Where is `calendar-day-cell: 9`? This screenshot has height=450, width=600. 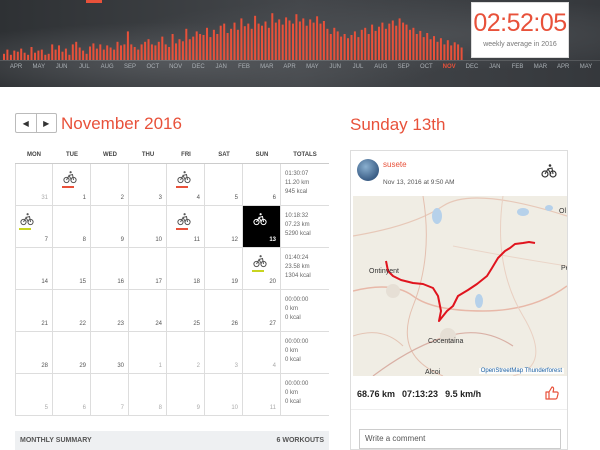
calendar-day-cell: 9 is located at coordinates (186, 394).